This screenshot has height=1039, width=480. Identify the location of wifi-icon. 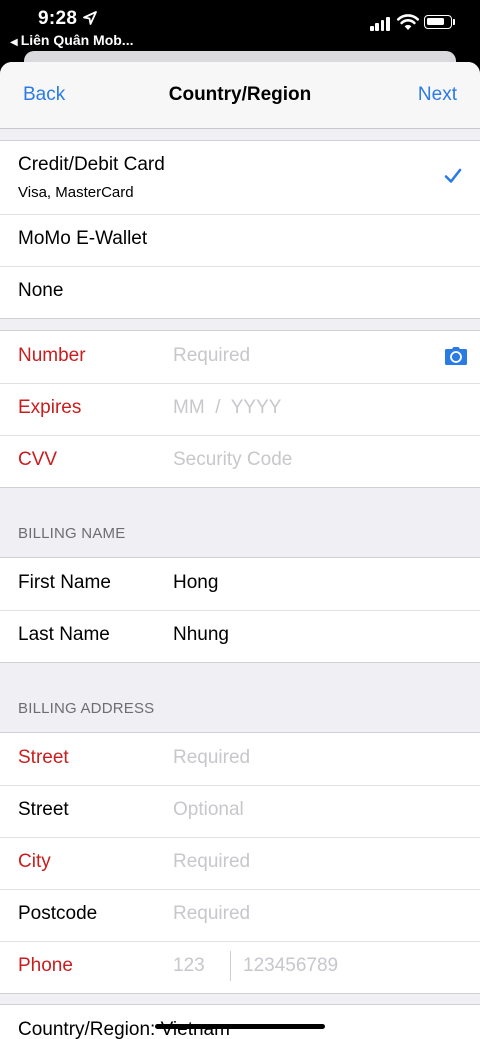
(408, 22).